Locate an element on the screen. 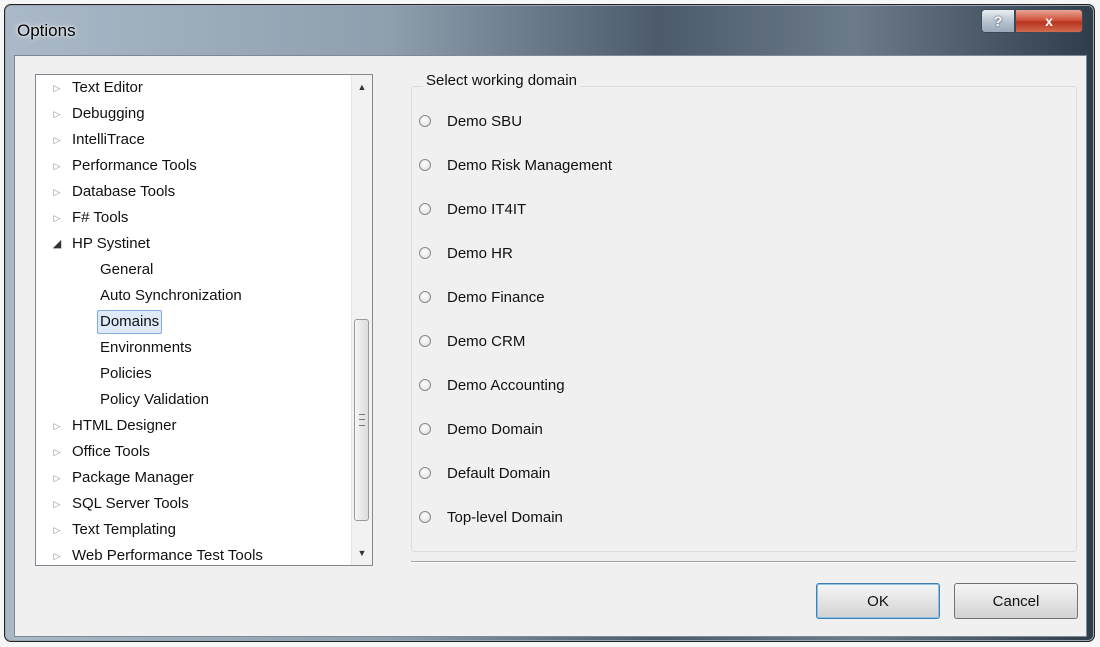  triangle-up-icon: ▲ is located at coordinates (362, 87).